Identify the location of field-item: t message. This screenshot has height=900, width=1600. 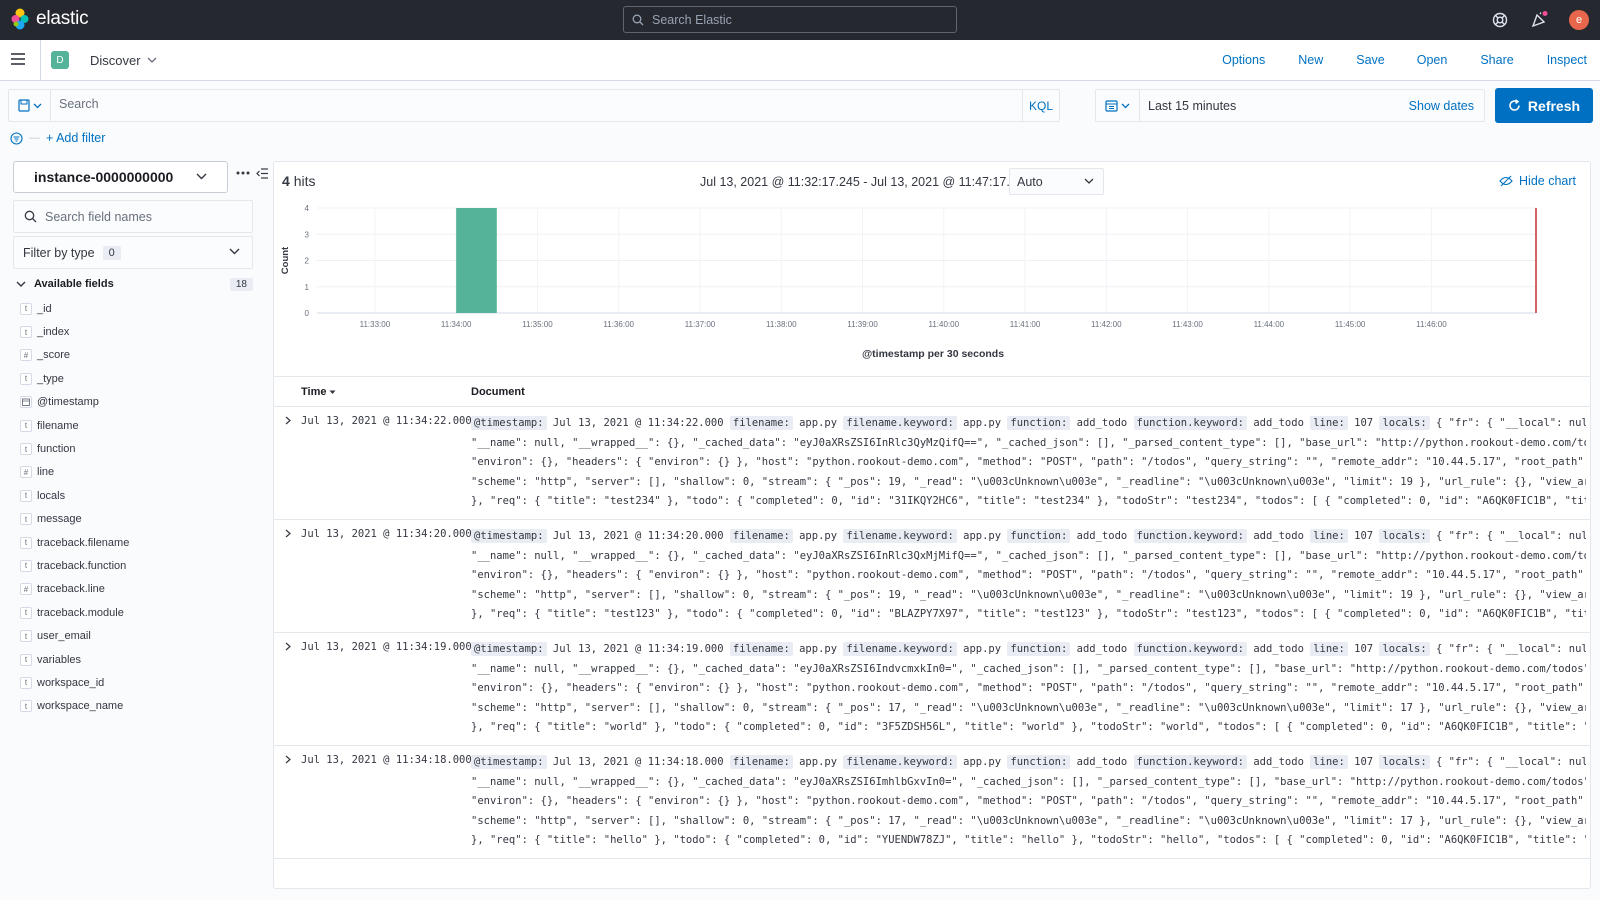
(135, 519).